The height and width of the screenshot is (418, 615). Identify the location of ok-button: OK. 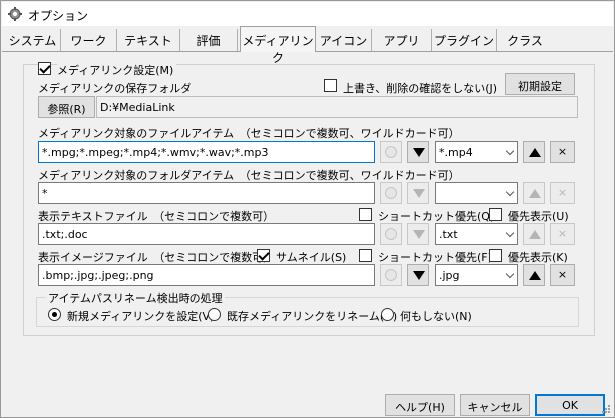
(570, 405).